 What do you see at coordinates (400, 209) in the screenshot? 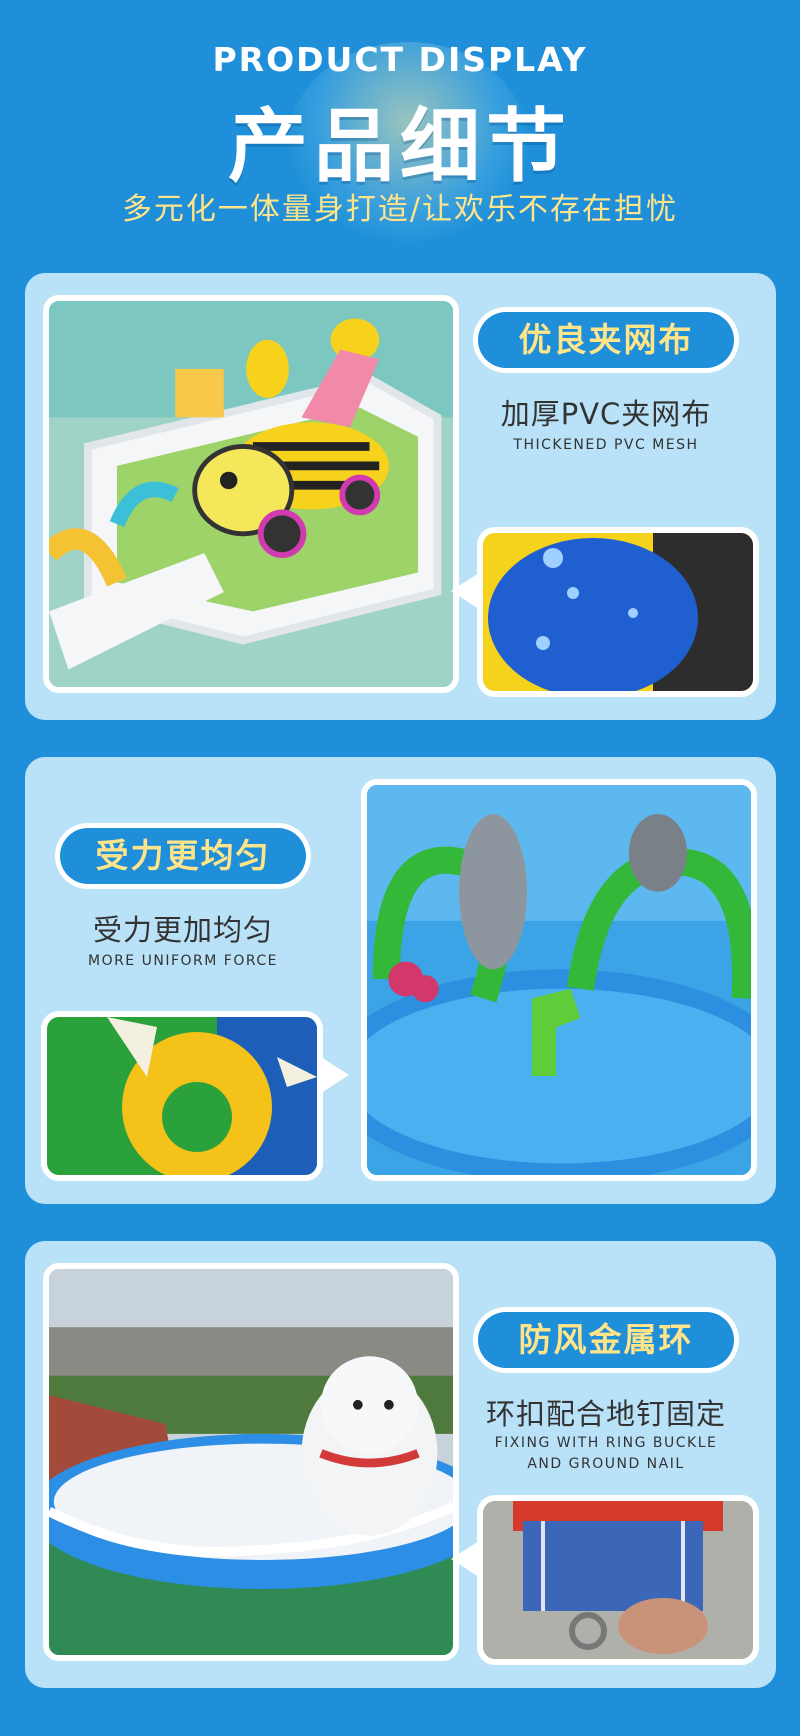
I see `header-subtitle: 多元化一体量身打造/让欢乐不存在担忧` at bounding box center [400, 209].